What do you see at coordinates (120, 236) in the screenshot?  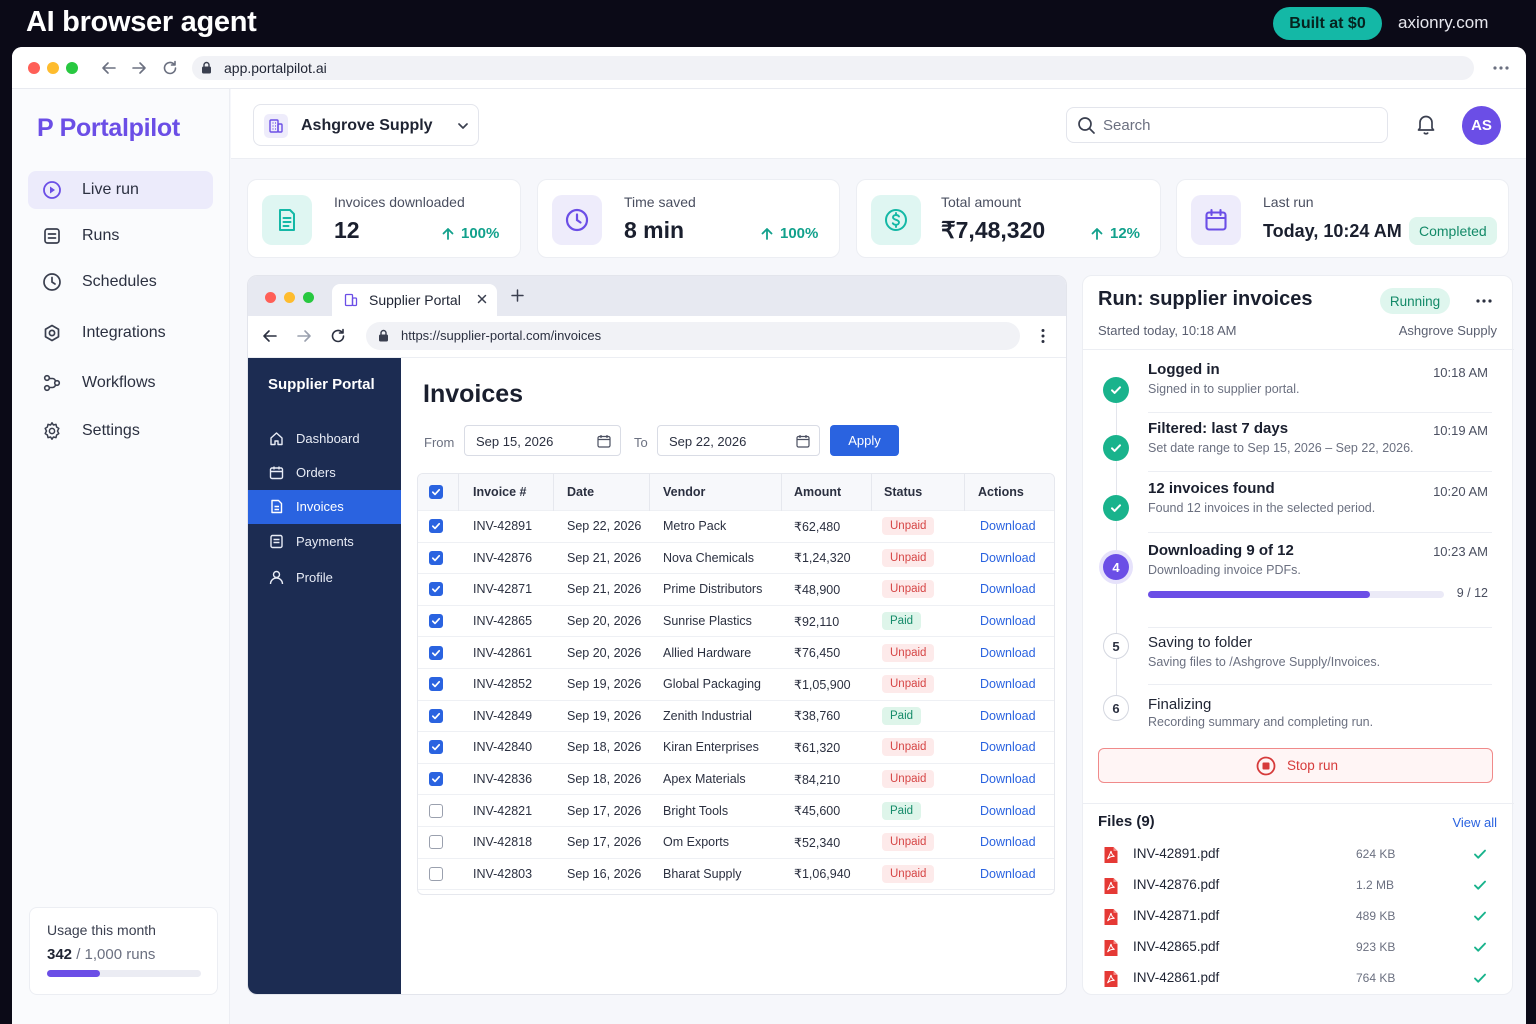 I see `sidebar-item-runs: Runs` at bounding box center [120, 236].